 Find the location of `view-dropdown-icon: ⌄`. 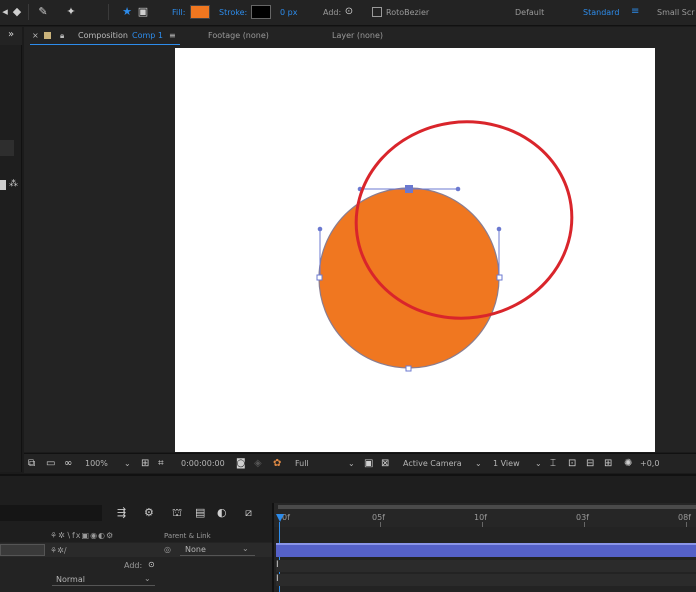

view-dropdown-icon: ⌄ is located at coordinates (538, 463).